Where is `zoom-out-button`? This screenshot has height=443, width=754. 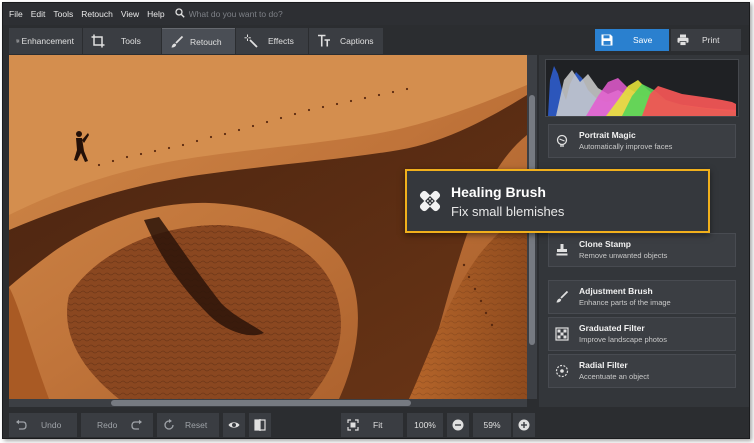 zoom-out-button is located at coordinates (458, 425).